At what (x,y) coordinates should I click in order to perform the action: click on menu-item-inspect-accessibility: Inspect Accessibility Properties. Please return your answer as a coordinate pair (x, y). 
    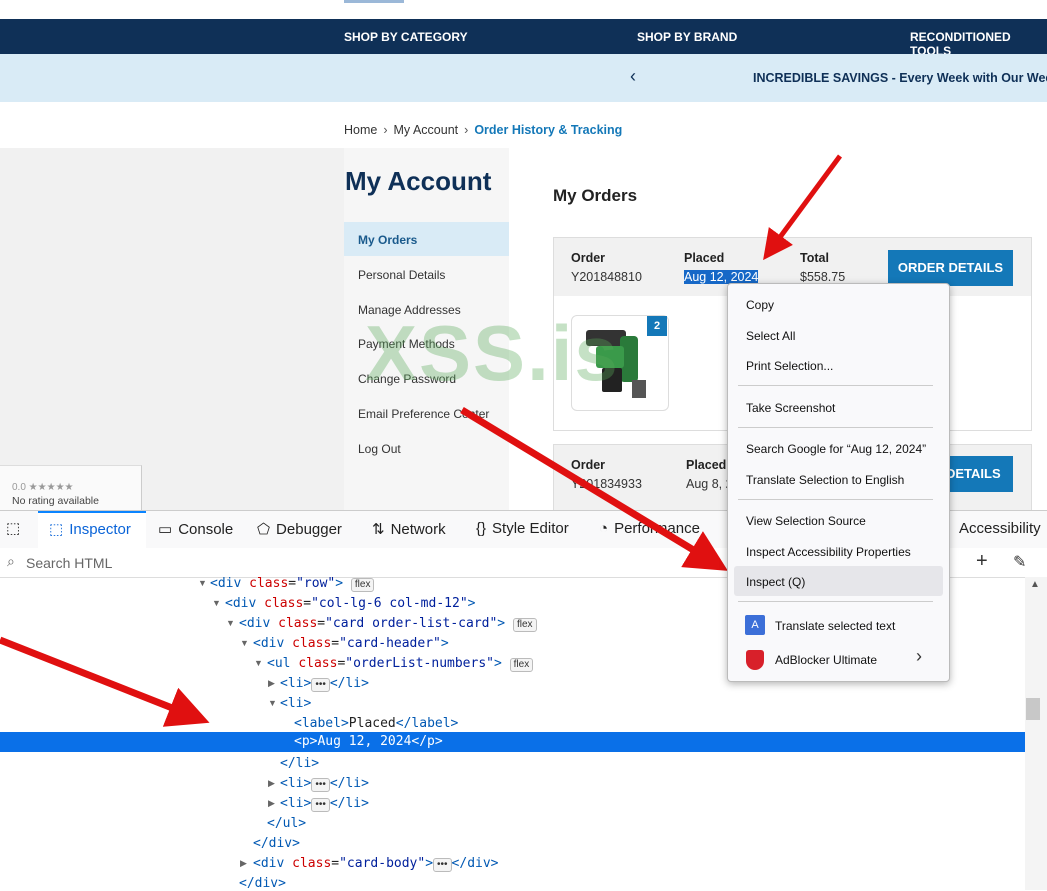
    Looking at the image, I should click on (828, 552).